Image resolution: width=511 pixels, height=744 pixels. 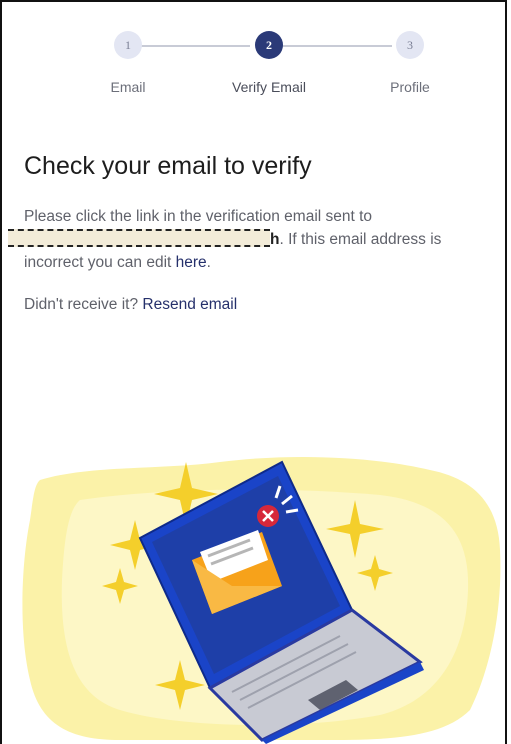 I want to click on redacted-email, so click(x=139, y=238).